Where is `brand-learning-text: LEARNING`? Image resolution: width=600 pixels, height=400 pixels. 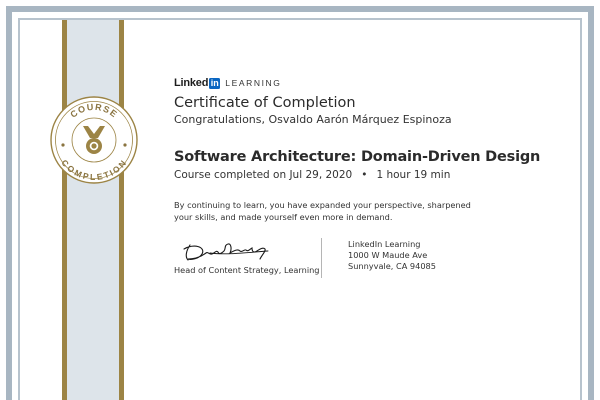 brand-learning-text: LEARNING is located at coordinates (253, 83).